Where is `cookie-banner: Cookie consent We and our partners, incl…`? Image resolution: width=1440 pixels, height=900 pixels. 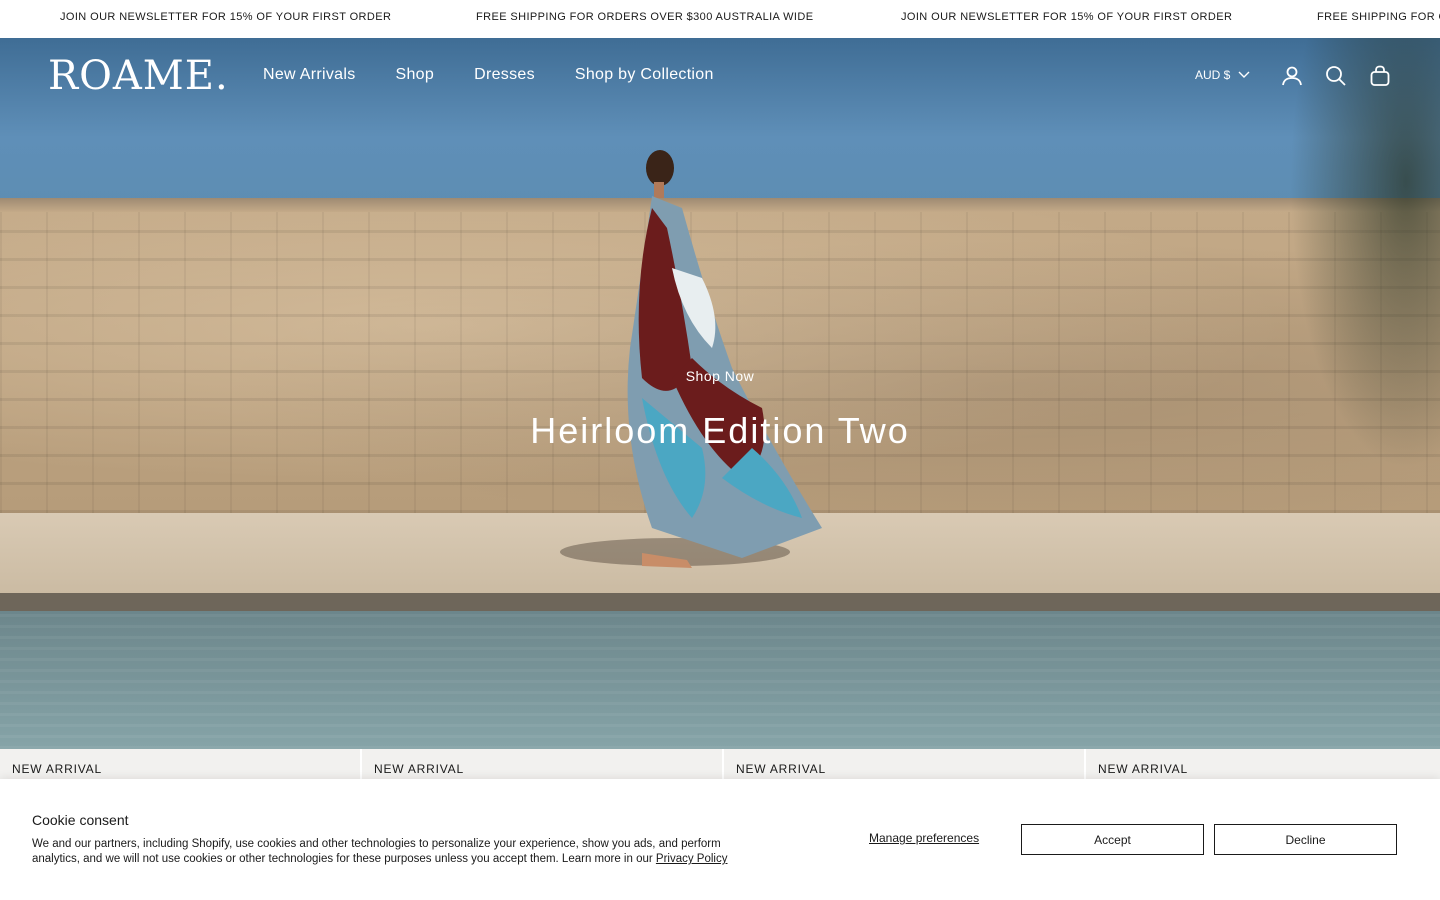
cookie-banner: Cookie consent We and our partners, incl… is located at coordinates (720, 839).